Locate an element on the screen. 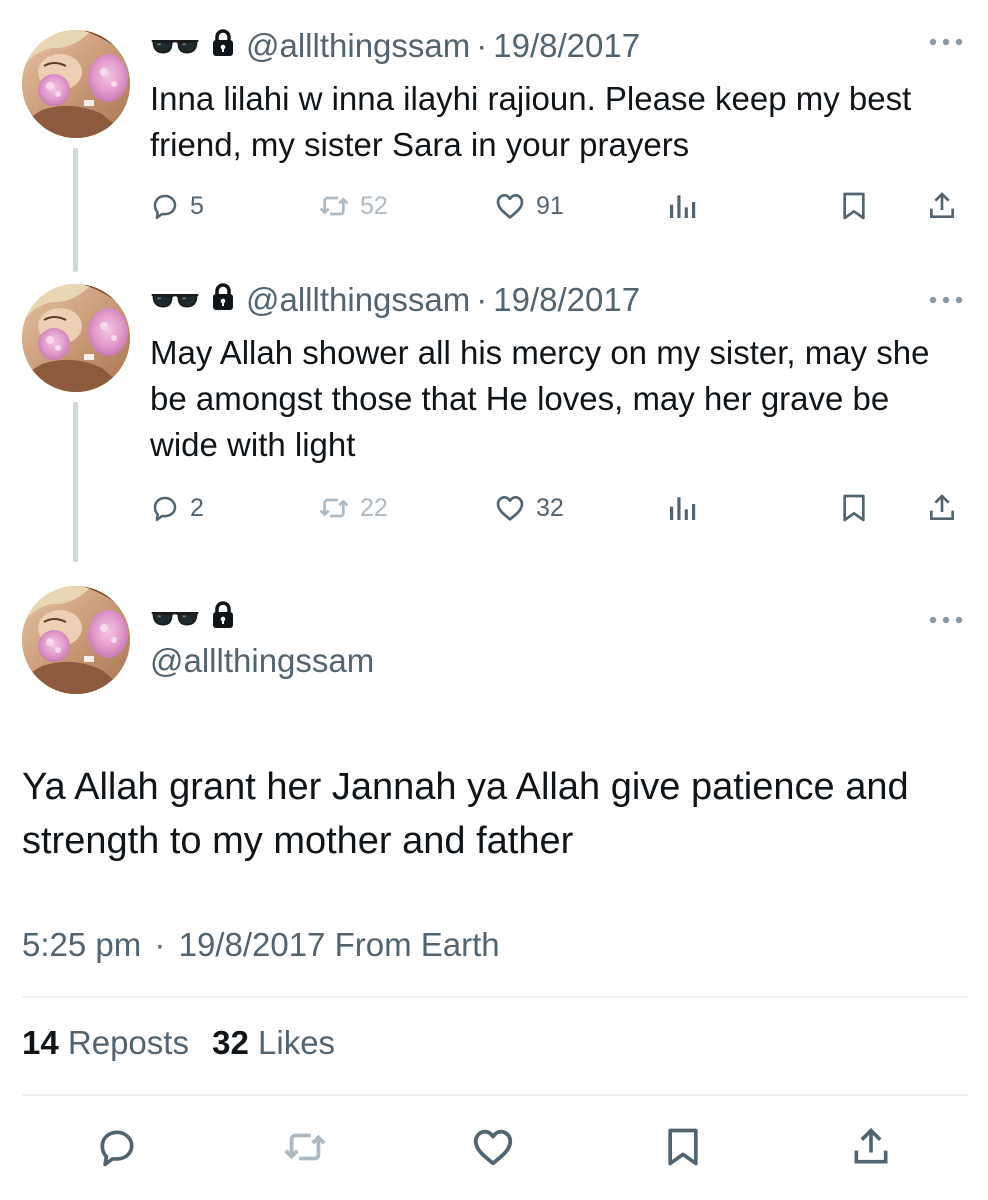  tweet-header is located at coordinates (198, 618).